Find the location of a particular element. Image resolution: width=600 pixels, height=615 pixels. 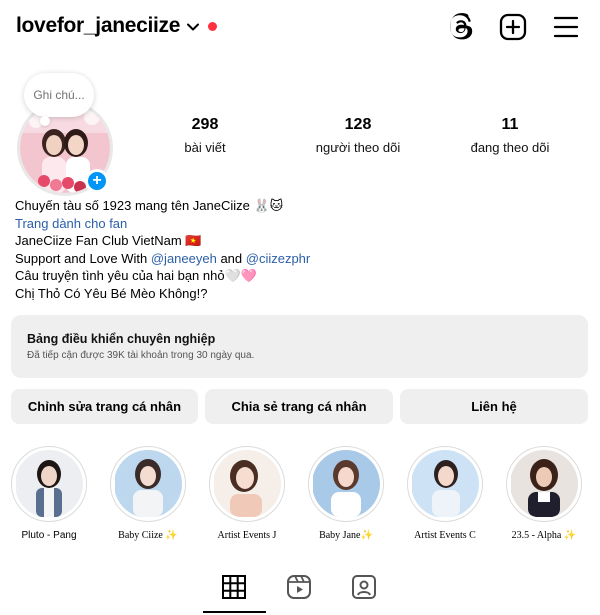

bio-text: and is located at coordinates (231, 258).